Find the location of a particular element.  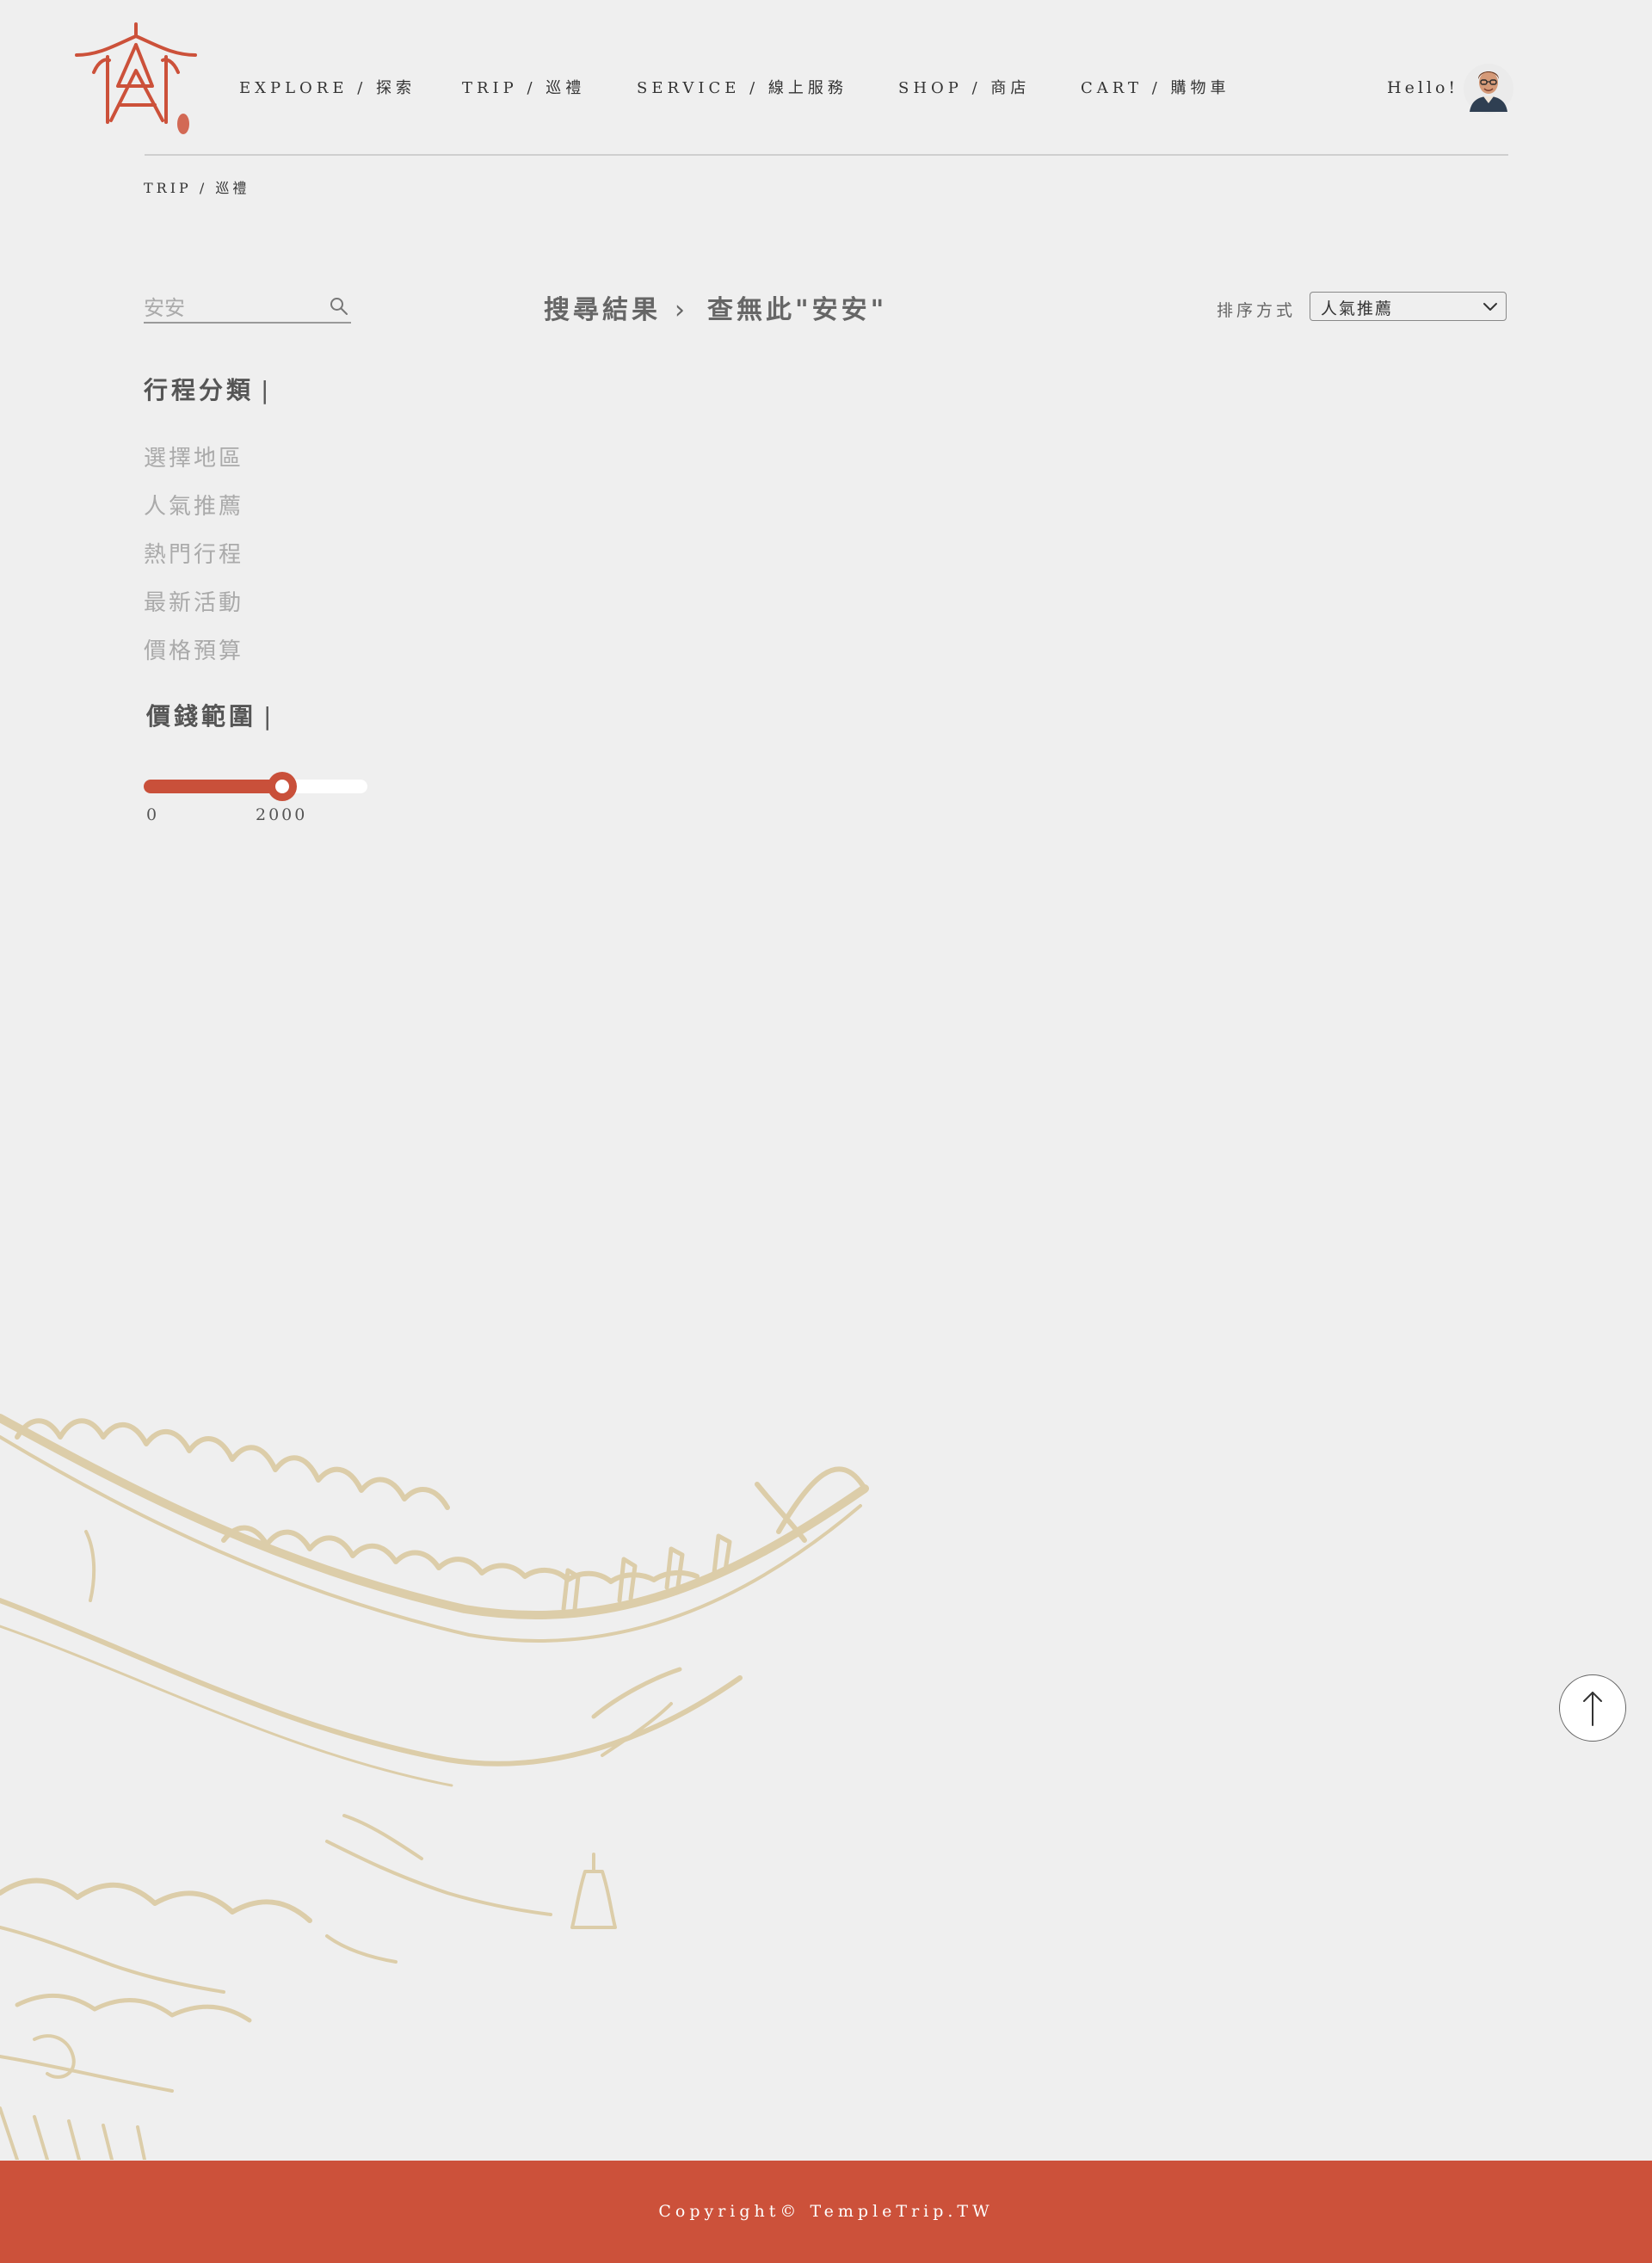

slider-handle is located at coordinates (282, 787).